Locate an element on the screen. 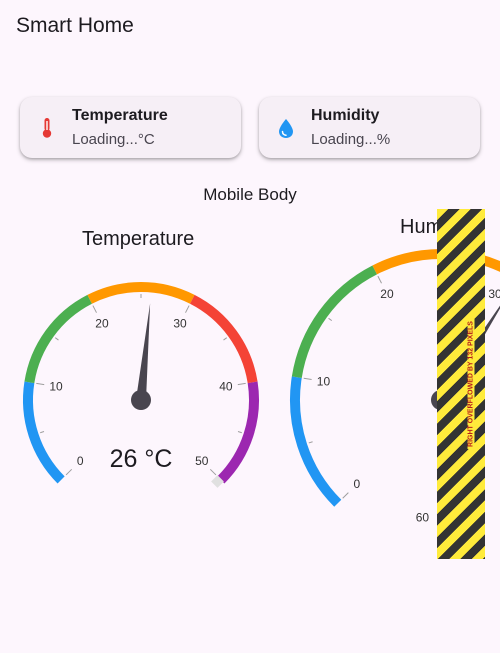  temperature-gauge-tick-label: 20 is located at coordinates (102, 323).